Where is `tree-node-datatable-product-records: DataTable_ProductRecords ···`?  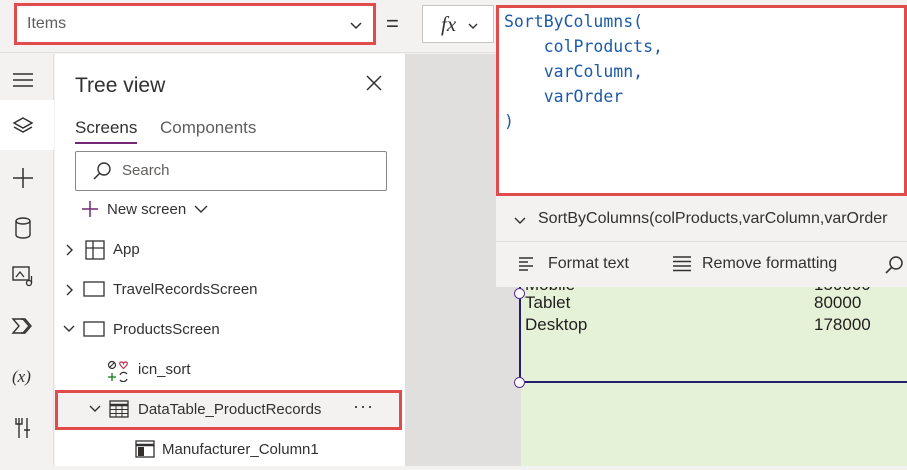
tree-node-datatable-product-records: DataTable_ProductRecords ··· is located at coordinates (228, 410).